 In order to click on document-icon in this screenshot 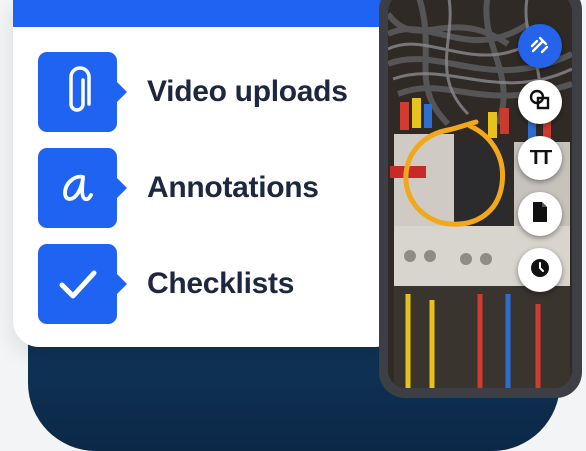, I will do `click(540, 214)`.